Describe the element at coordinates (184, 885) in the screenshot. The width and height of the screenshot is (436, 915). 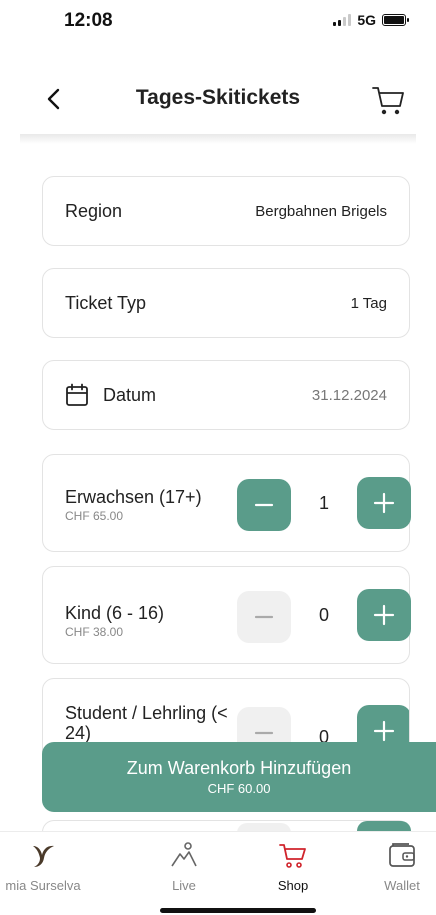
I see `tab-label: Live` at that location.